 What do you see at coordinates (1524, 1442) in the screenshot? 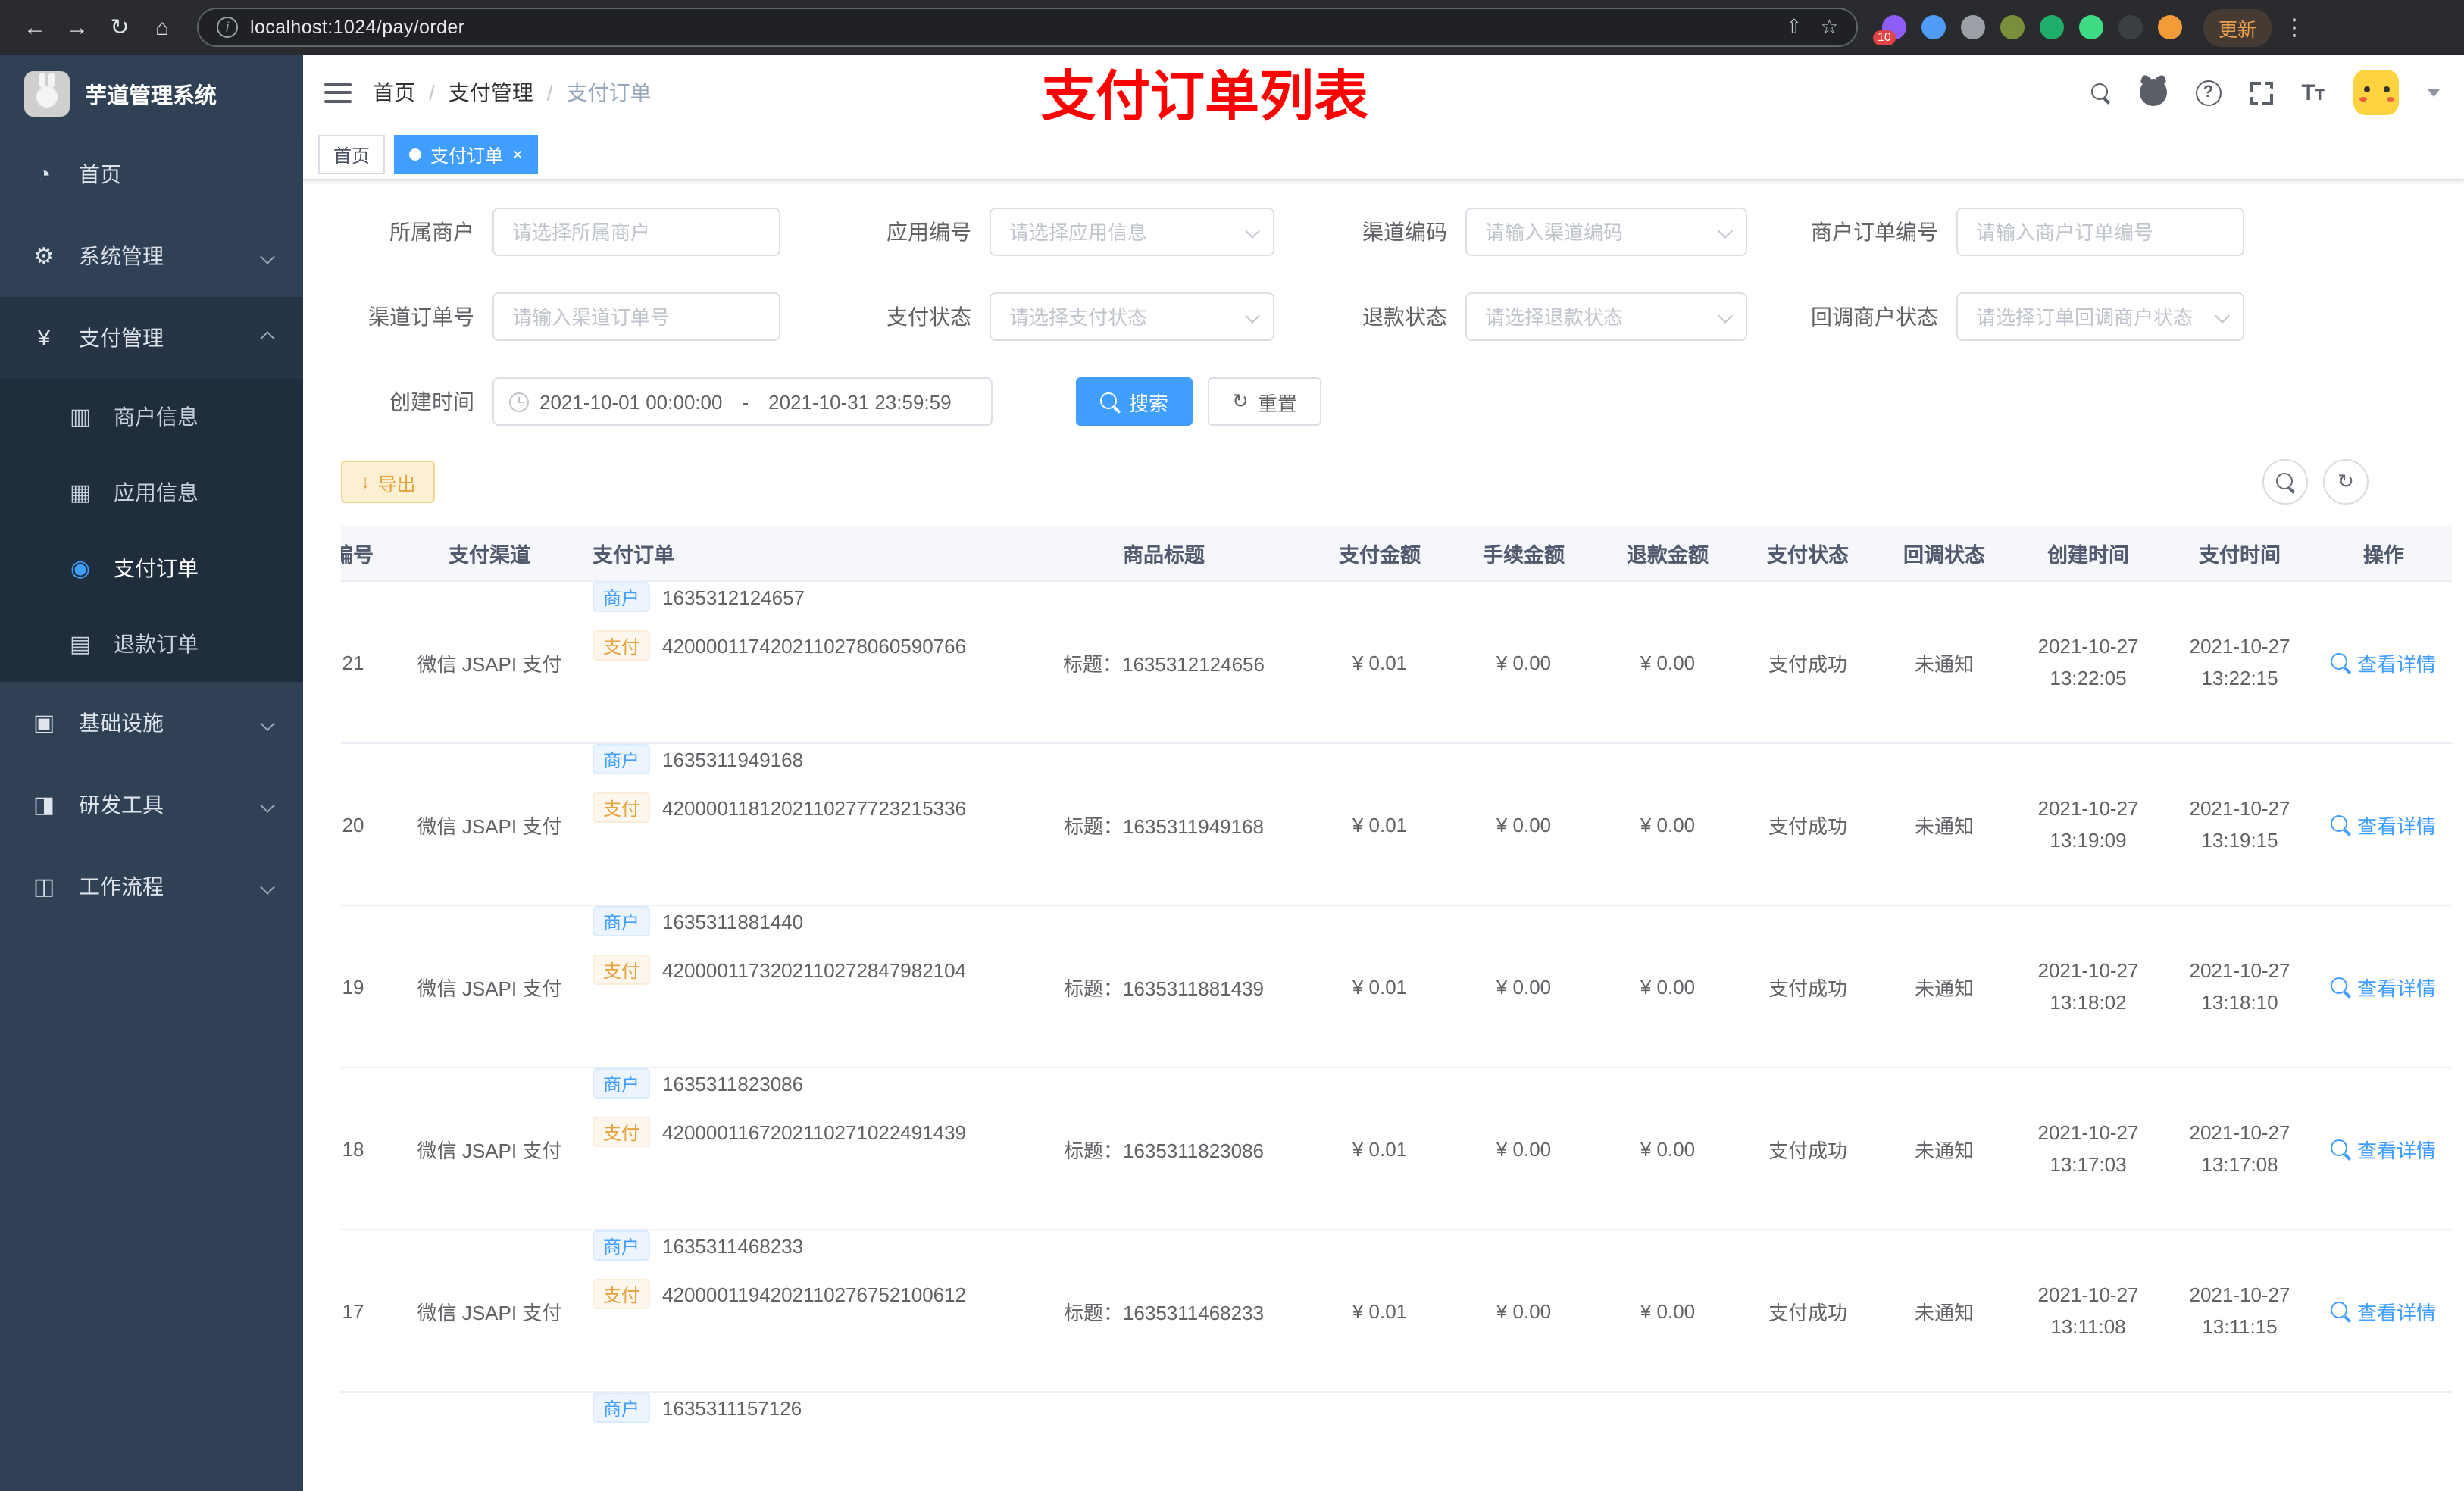
I see `cell-fee-amount` at bounding box center [1524, 1442].